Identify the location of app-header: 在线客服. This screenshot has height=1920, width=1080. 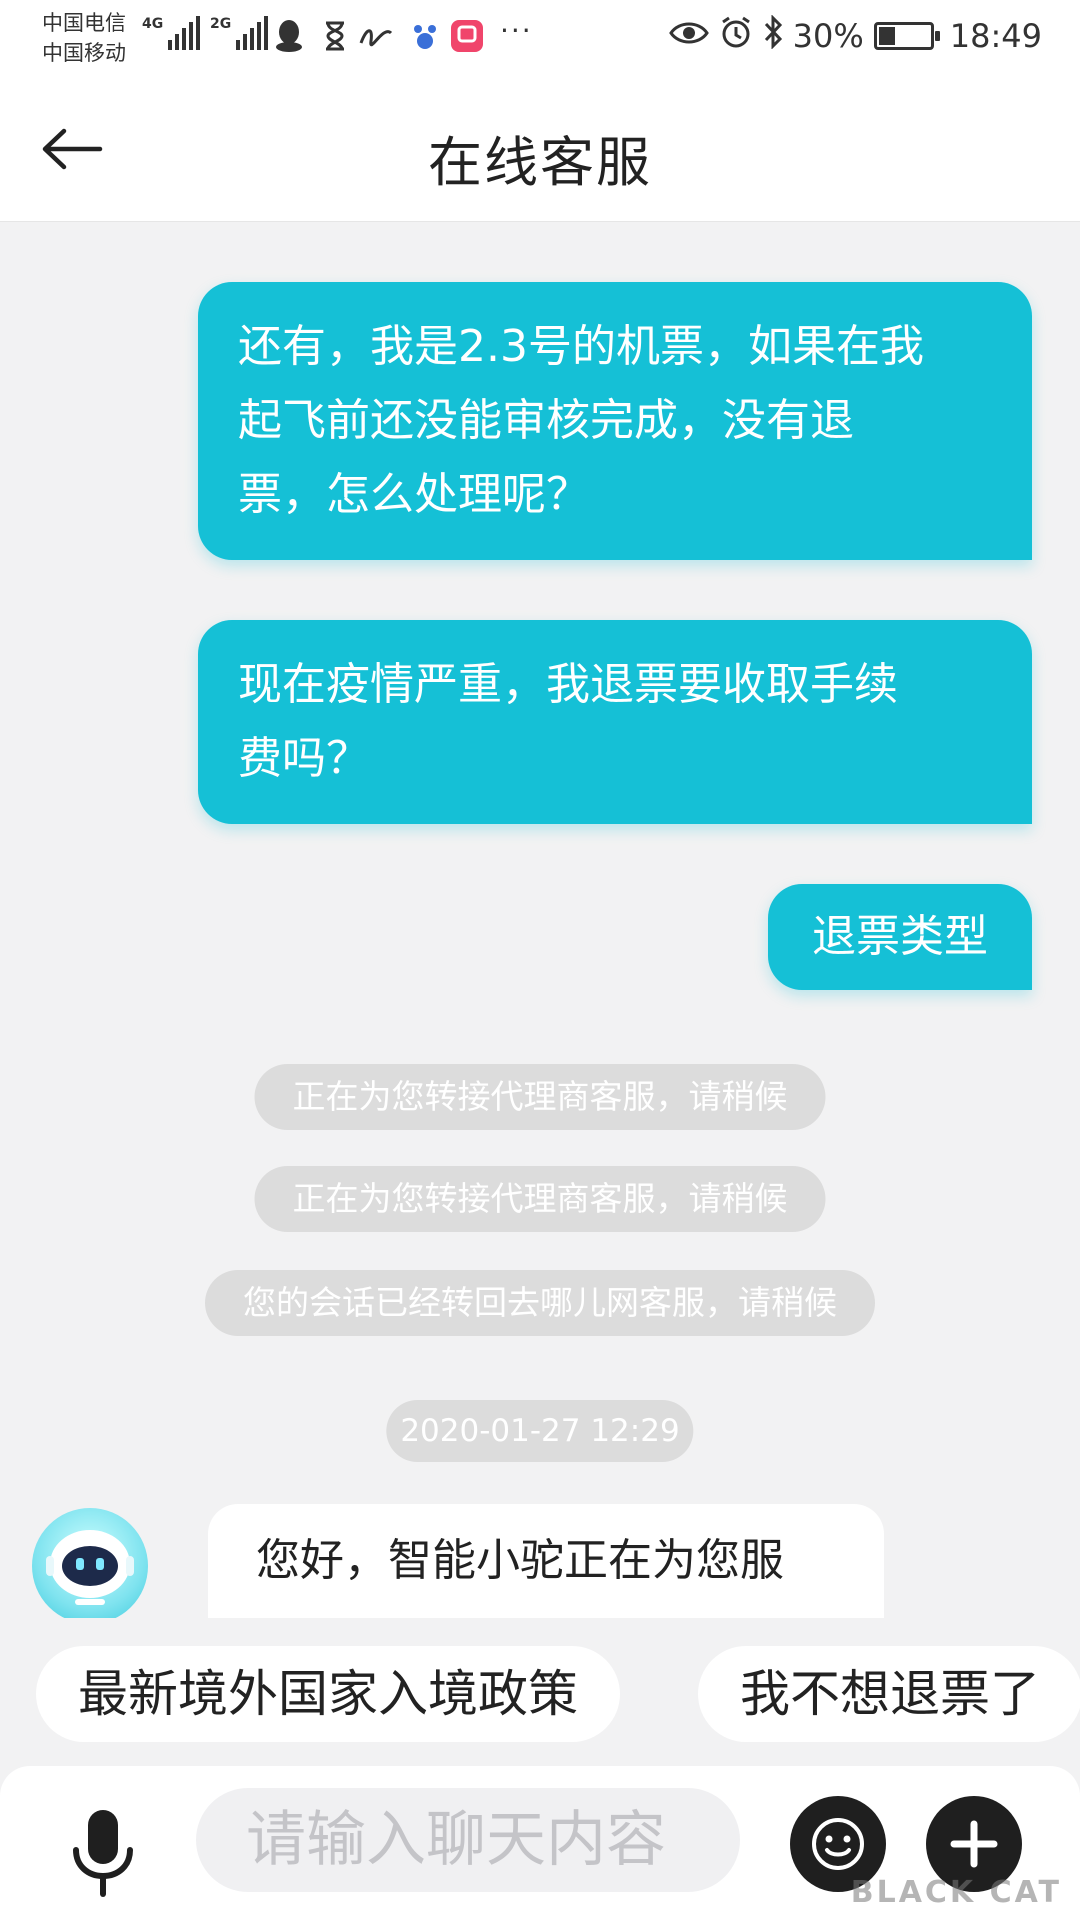
(540, 149).